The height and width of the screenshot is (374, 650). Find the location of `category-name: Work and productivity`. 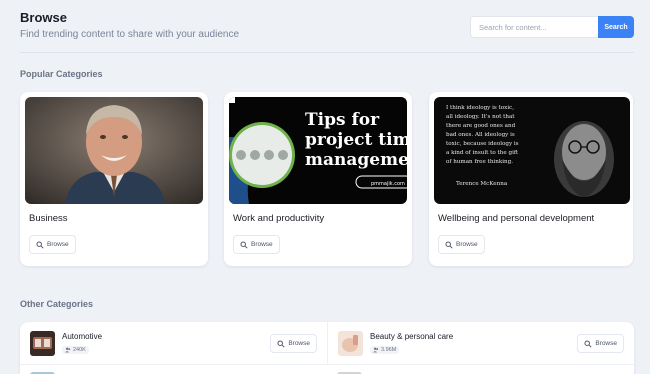

category-name: Work and productivity is located at coordinates (279, 218).